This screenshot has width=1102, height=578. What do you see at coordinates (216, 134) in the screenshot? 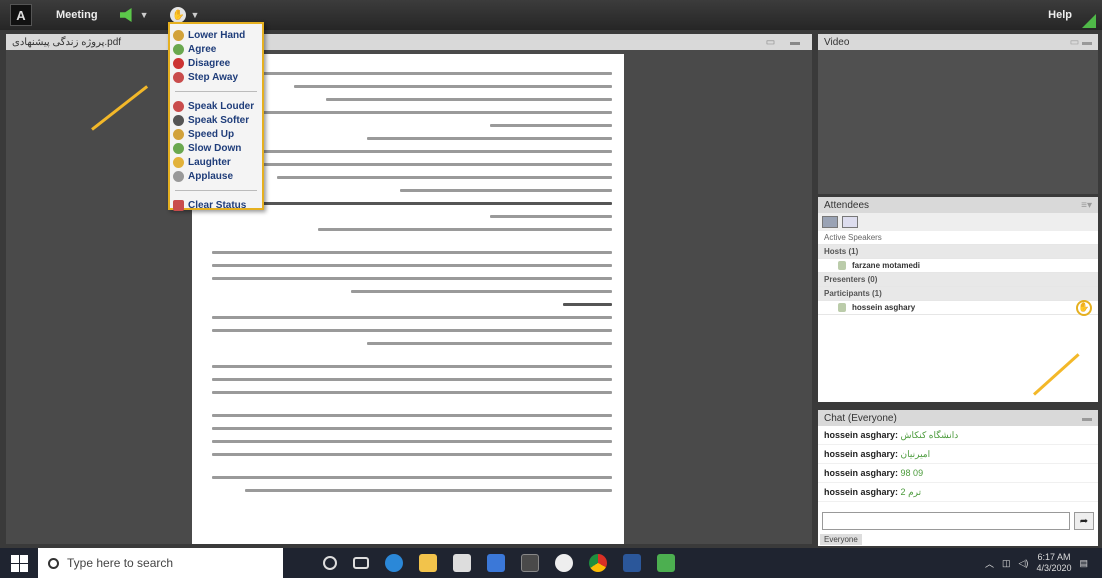
I see `menu-item-speed-up: Speed Up` at bounding box center [216, 134].